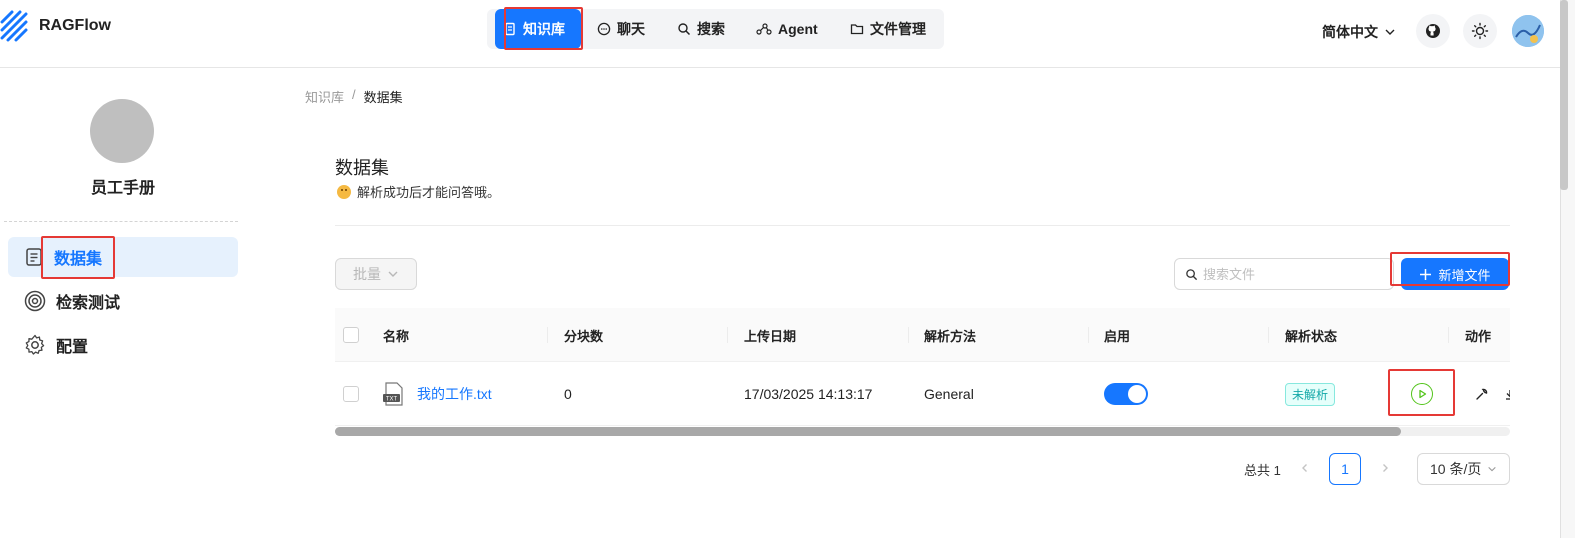 This screenshot has height=538, width=1575. What do you see at coordinates (34, 257) in the screenshot?
I see `document-icon` at bounding box center [34, 257].